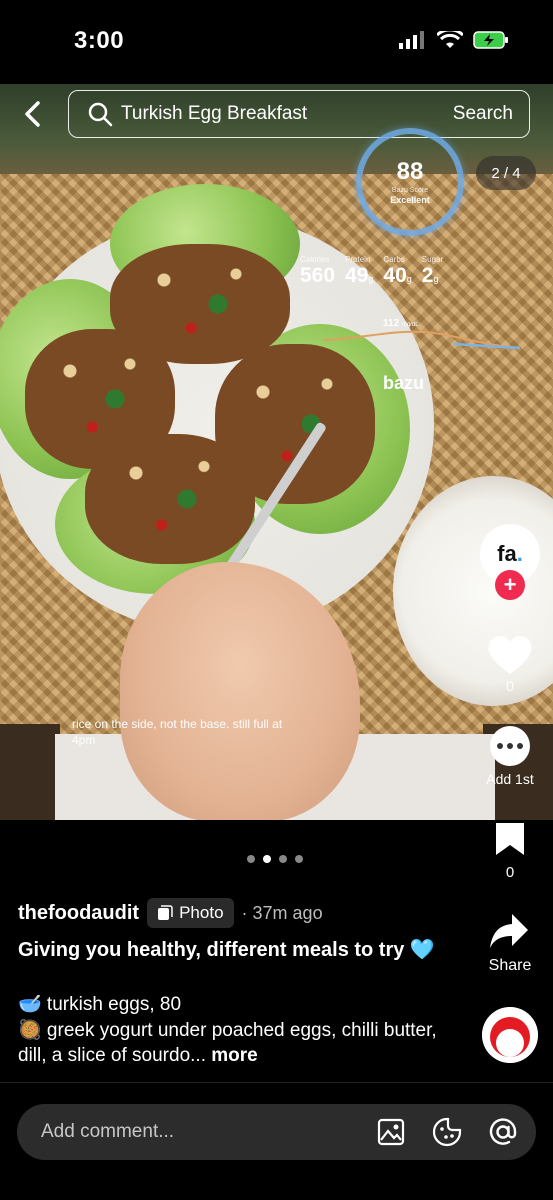  I want to click on macro-number: 49, so click(357, 275).